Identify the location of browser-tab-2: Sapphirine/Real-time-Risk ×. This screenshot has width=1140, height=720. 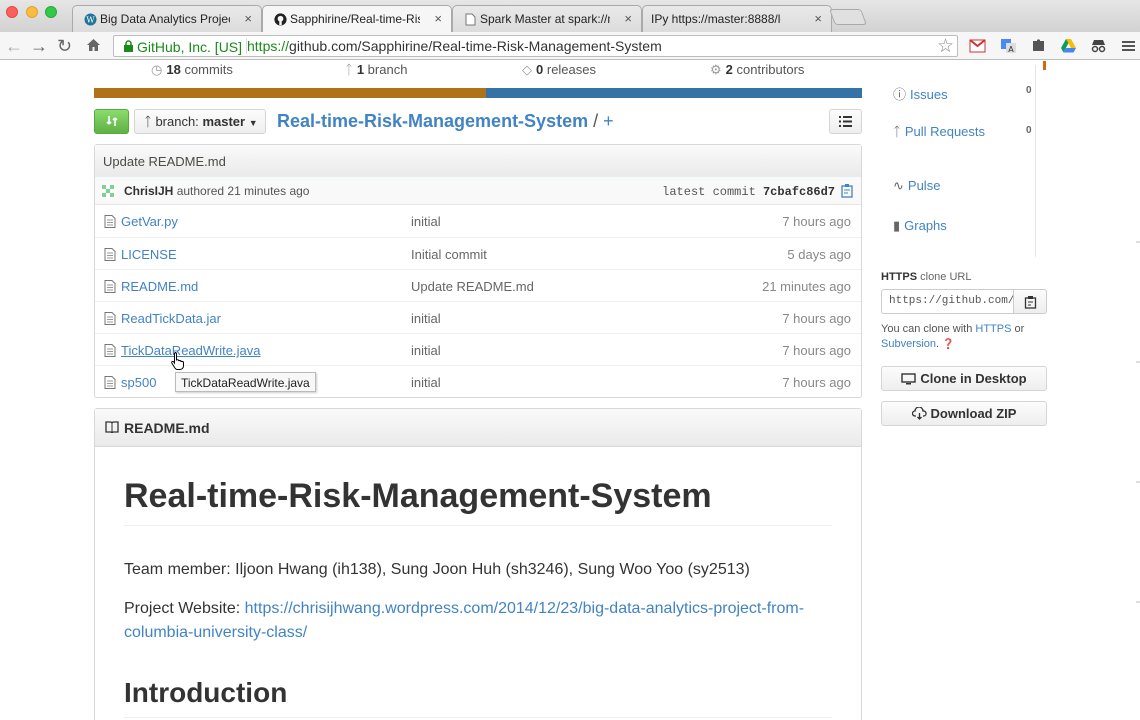
(357, 18).